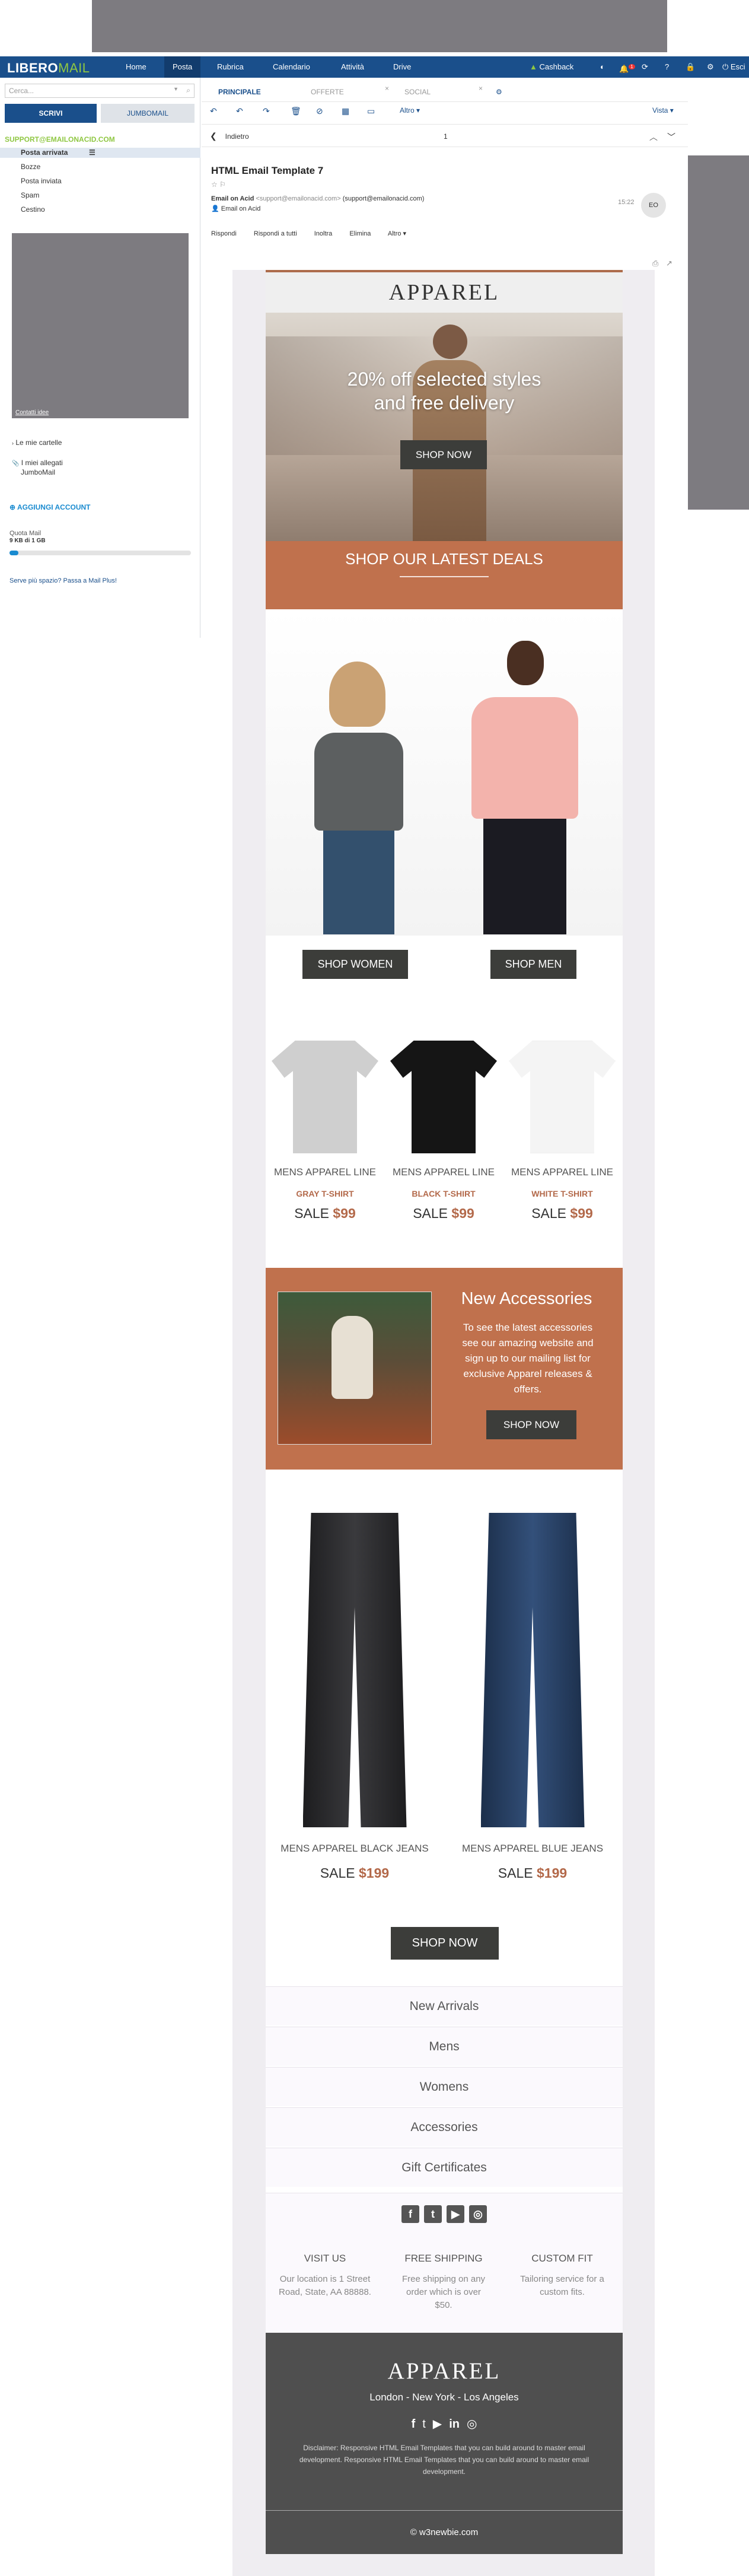  Describe the element at coordinates (533, 964) in the screenshot. I see `shop-men-button: SHOP MEN` at that location.